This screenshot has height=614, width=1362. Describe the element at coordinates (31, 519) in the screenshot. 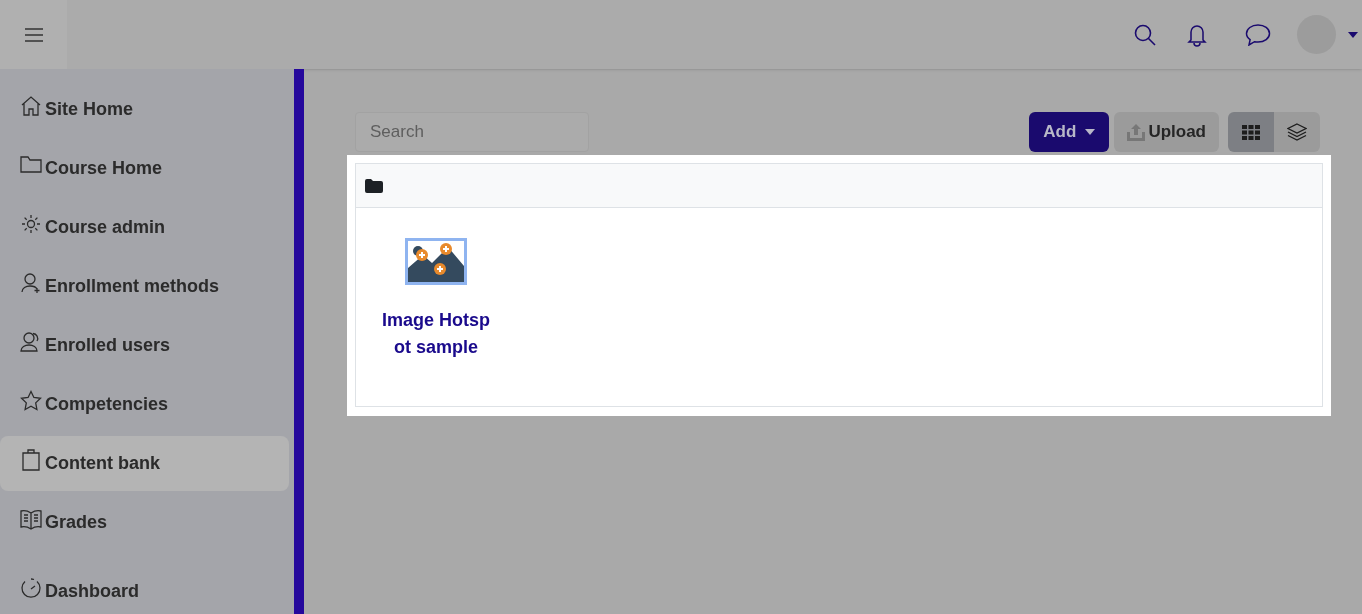

I see `book-icon` at that location.